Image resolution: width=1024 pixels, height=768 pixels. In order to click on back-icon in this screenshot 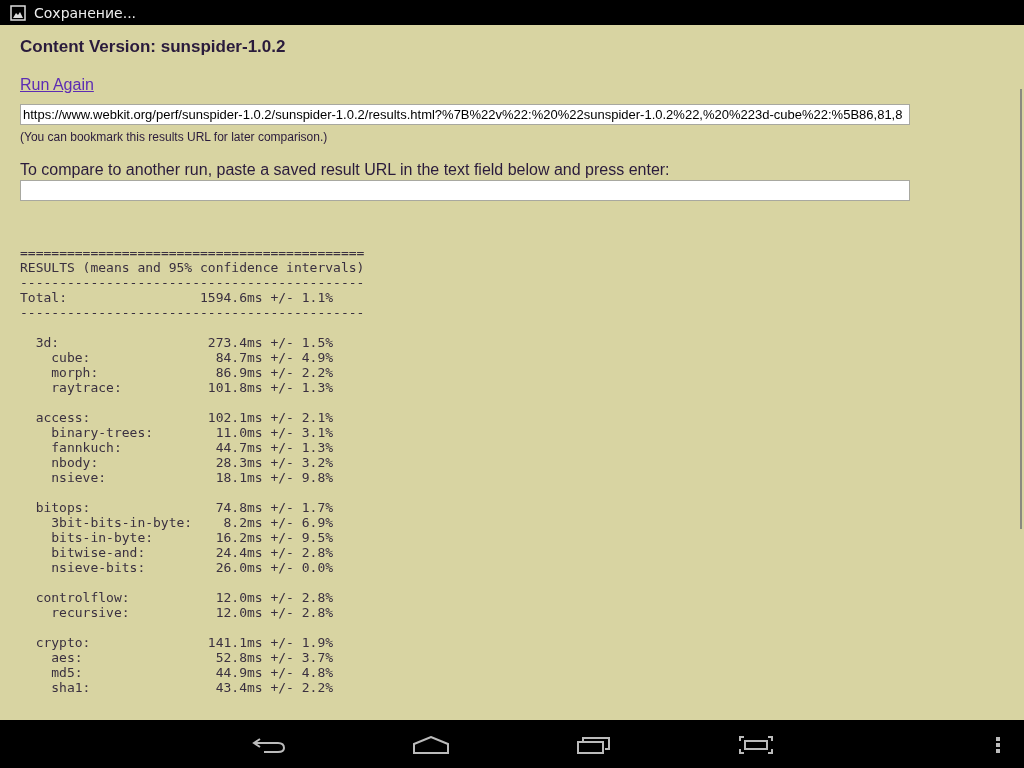, I will do `click(269, 745)`.